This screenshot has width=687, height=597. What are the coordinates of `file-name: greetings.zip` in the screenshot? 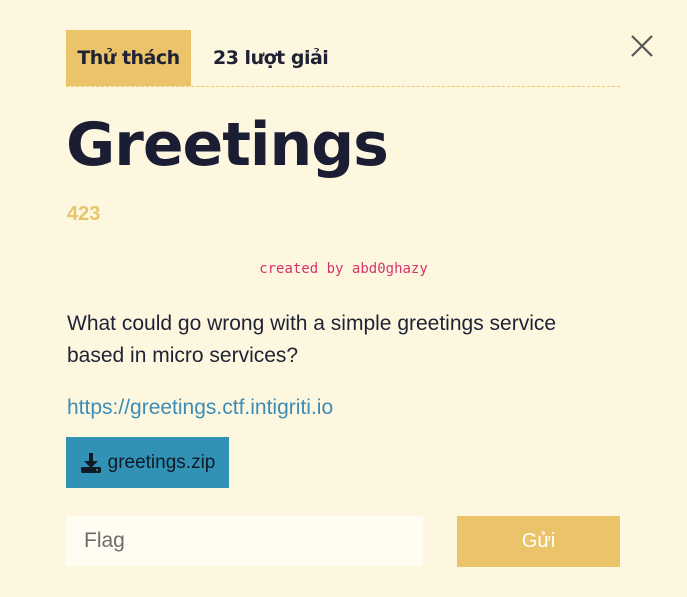 It's located at (161, 462).